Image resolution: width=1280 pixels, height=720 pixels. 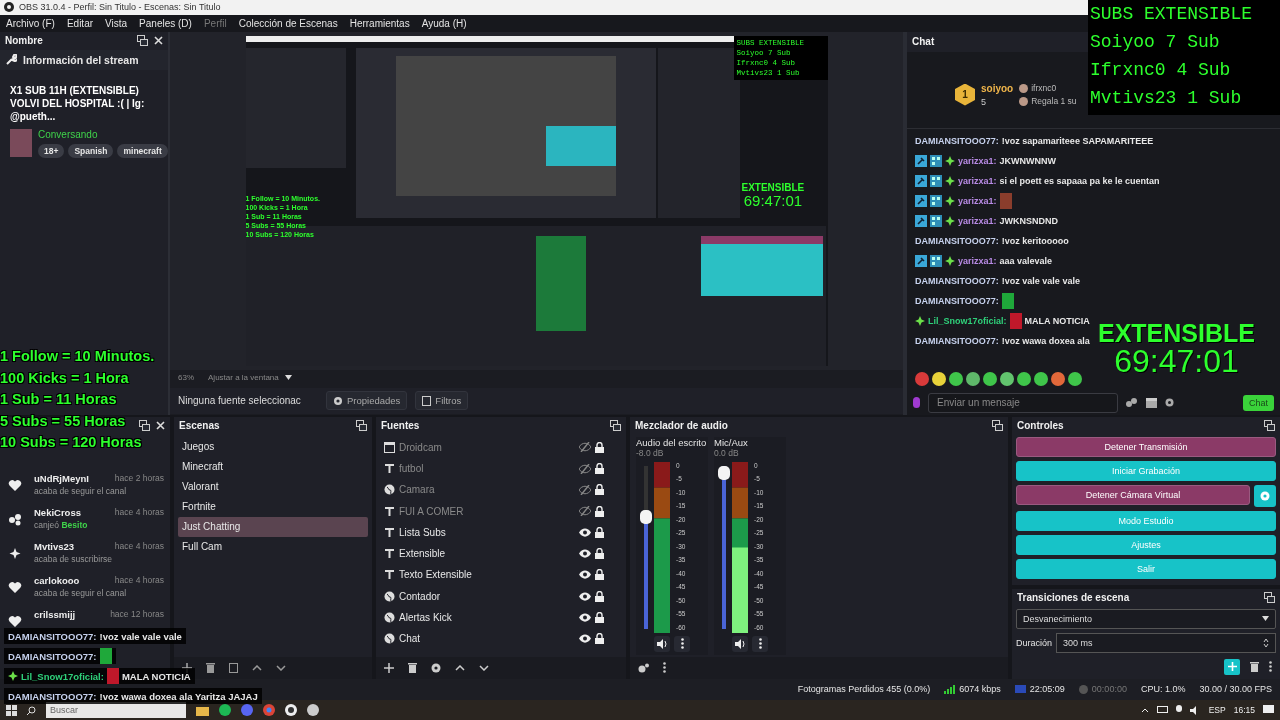 What do you see at coordinates (501, 554) in the screenshot?
I see `source-item: Extensible` at bounding box center [501, 554].